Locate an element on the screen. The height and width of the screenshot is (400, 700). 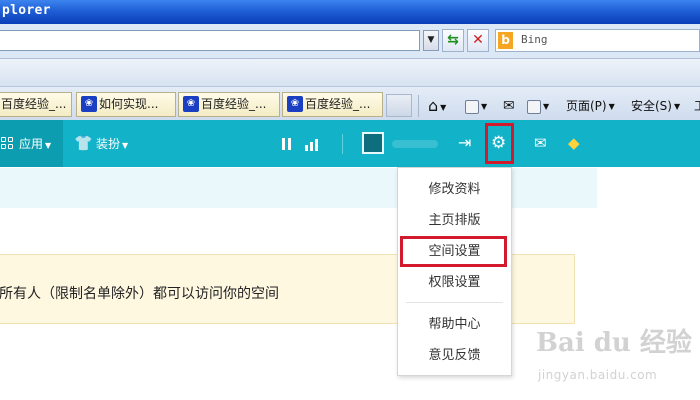
avatar is located at coordinates (373, 143).